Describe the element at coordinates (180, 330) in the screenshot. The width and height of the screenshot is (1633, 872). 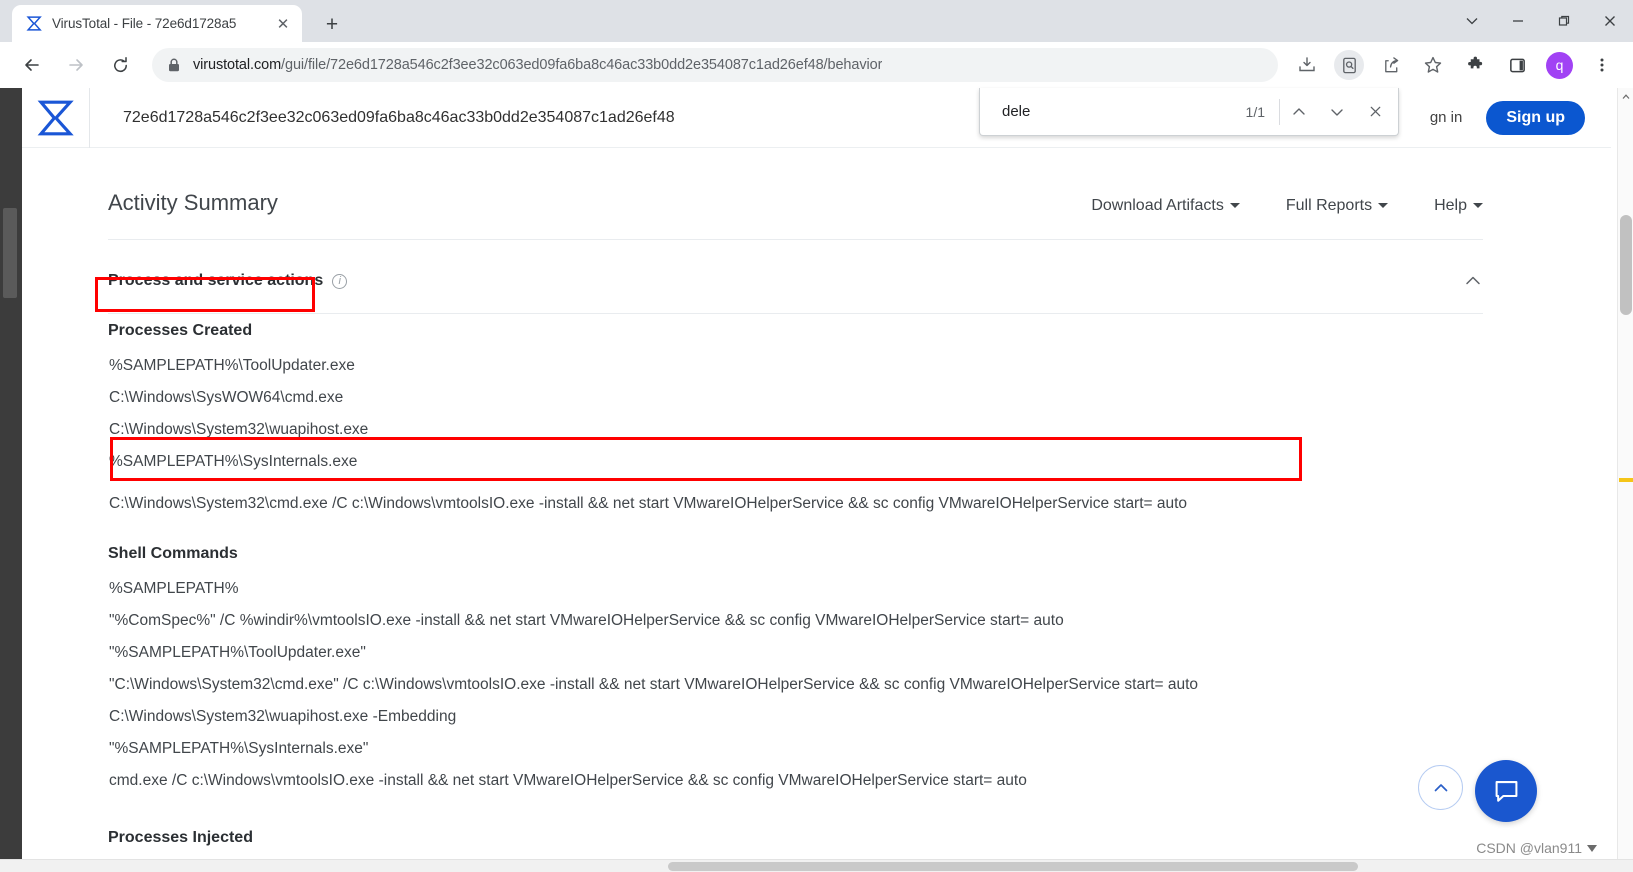
I see `group-title-processes-created: Processes Created` at that location.